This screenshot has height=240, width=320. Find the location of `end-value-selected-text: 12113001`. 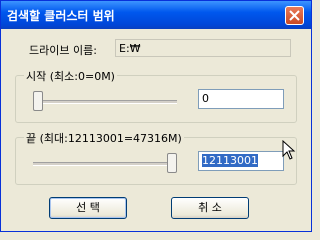

end-value-selected-text: 12113001 is located at coordinates (230, 160).